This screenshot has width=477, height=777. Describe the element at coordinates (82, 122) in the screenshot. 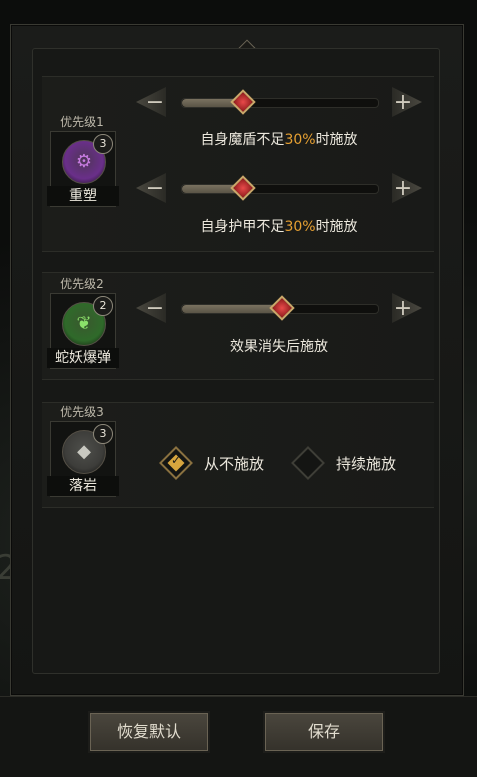

I see `priority-label: 优先级1` at that location.